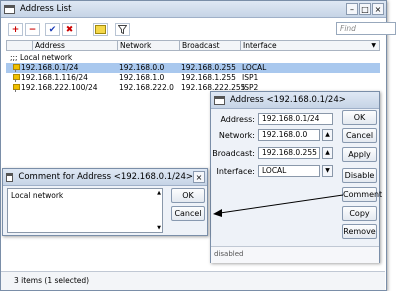 This screenshot has height=291, width=400. Describe the element at coordinates (193, 58) in the screenshot. I see `group-row: ;;; Local network` at that location.